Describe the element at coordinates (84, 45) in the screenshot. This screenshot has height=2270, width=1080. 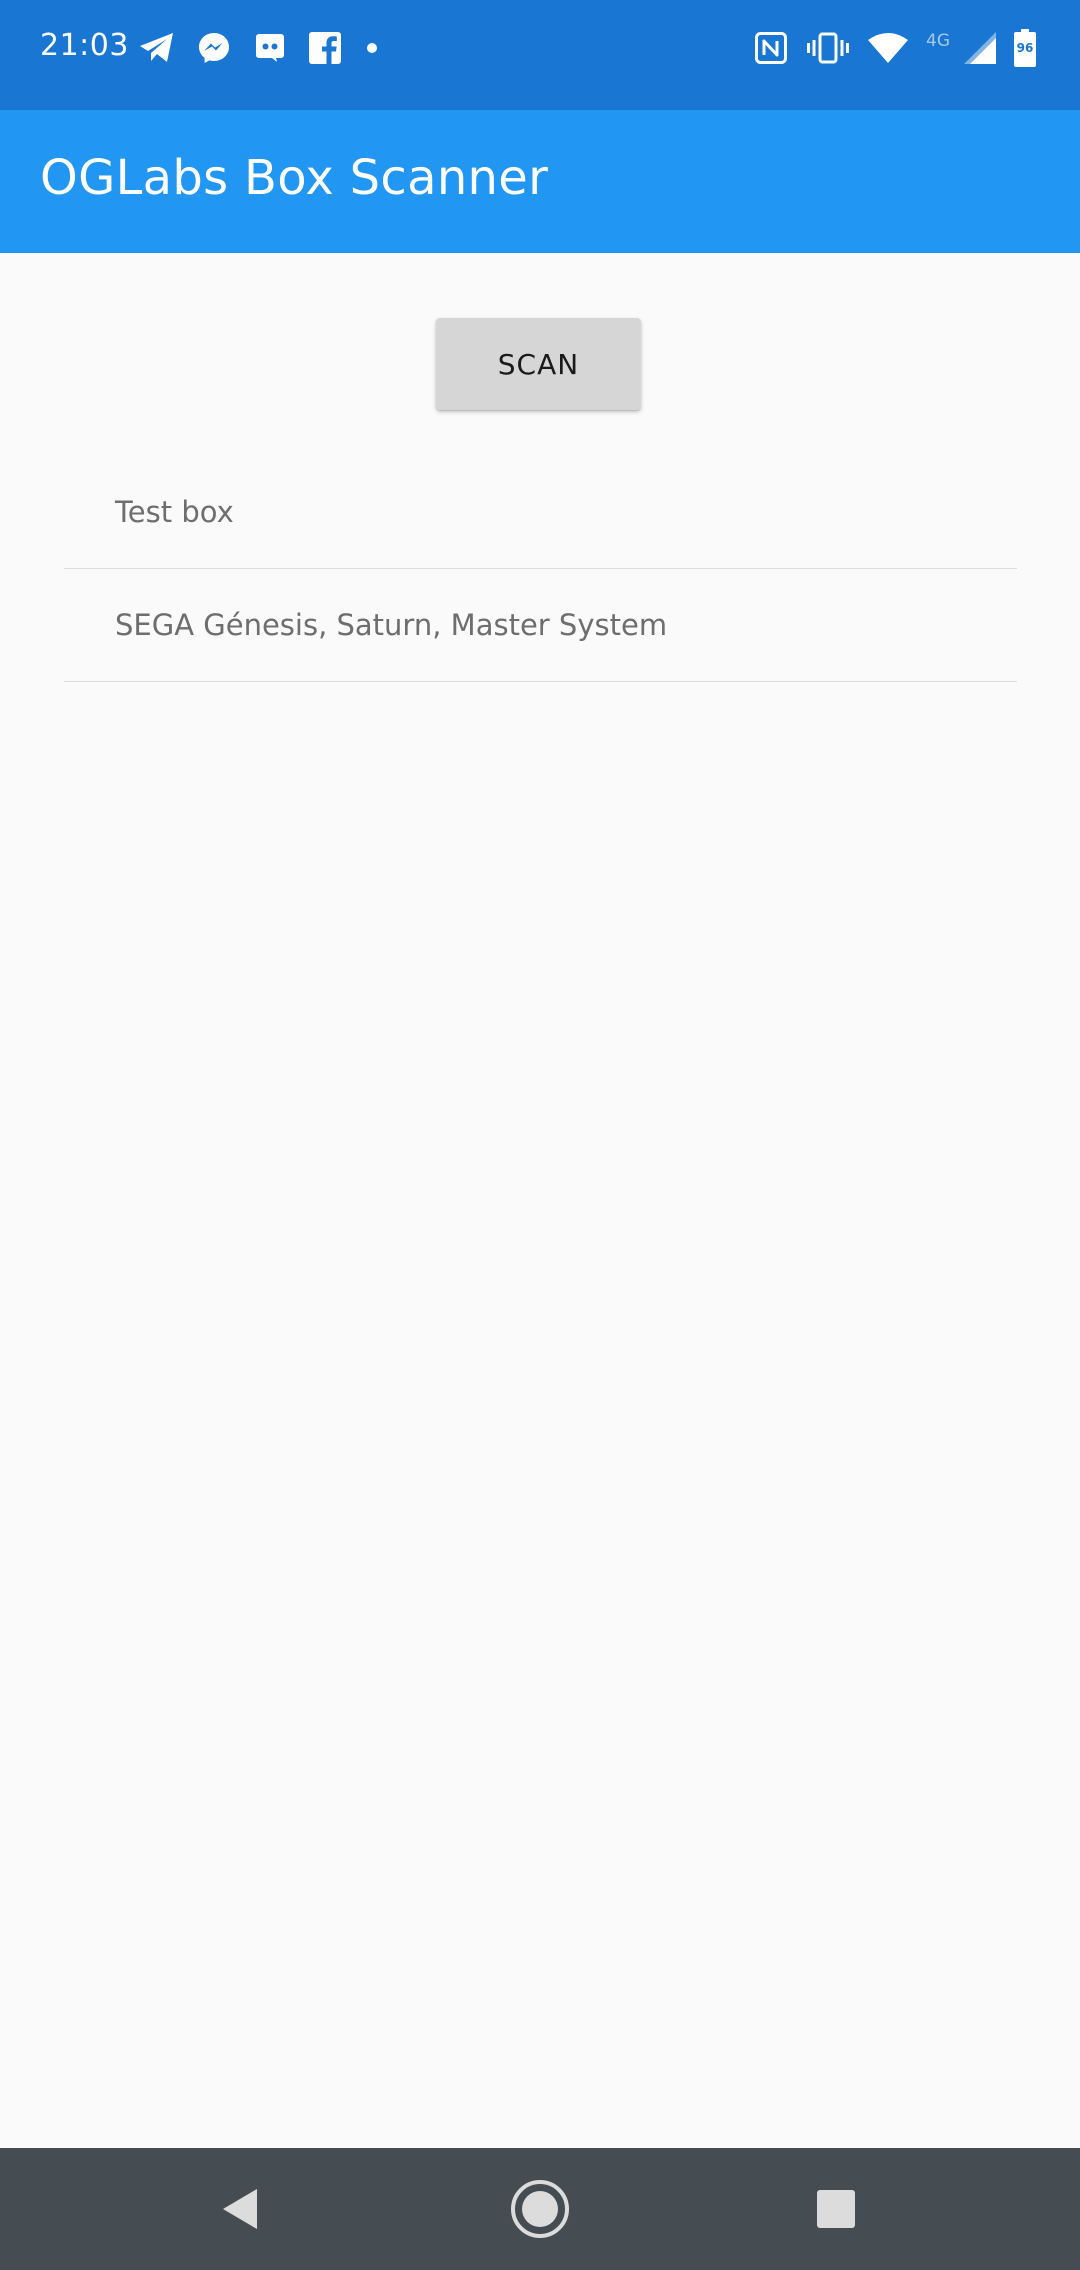
I see `status-time: 21:03` at that location.